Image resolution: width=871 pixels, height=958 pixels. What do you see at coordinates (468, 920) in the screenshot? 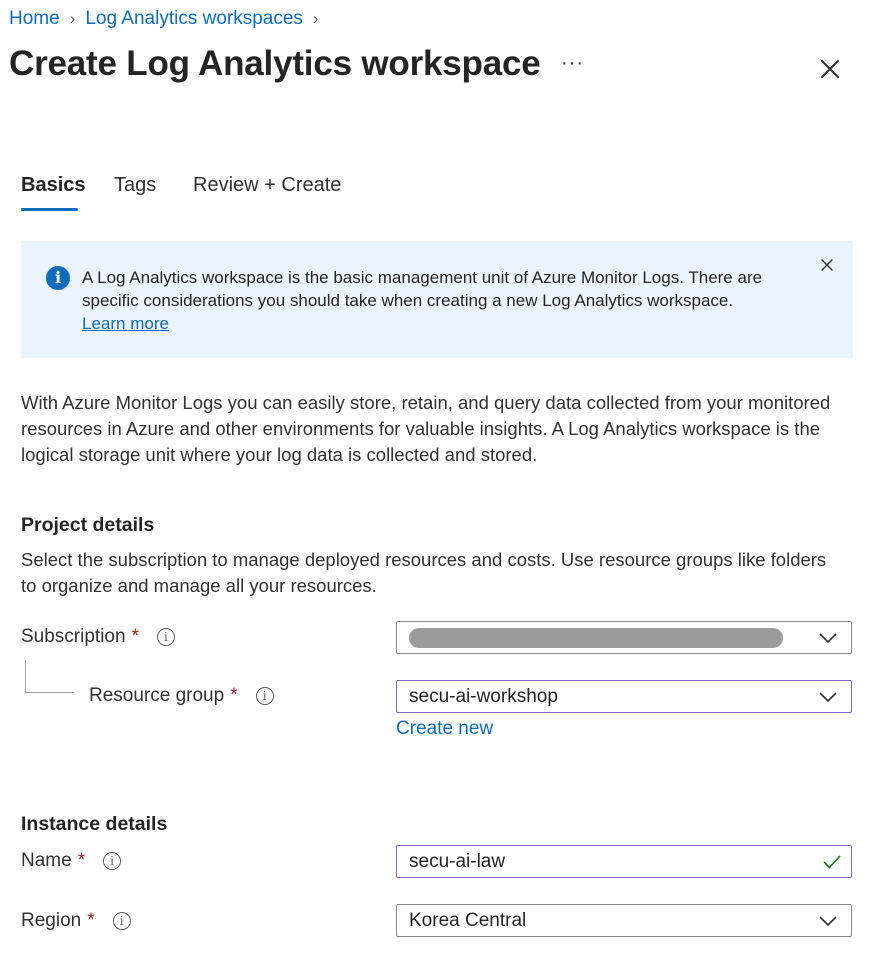
I see `region-value: Korea Central` at bounding box center [468, 920].